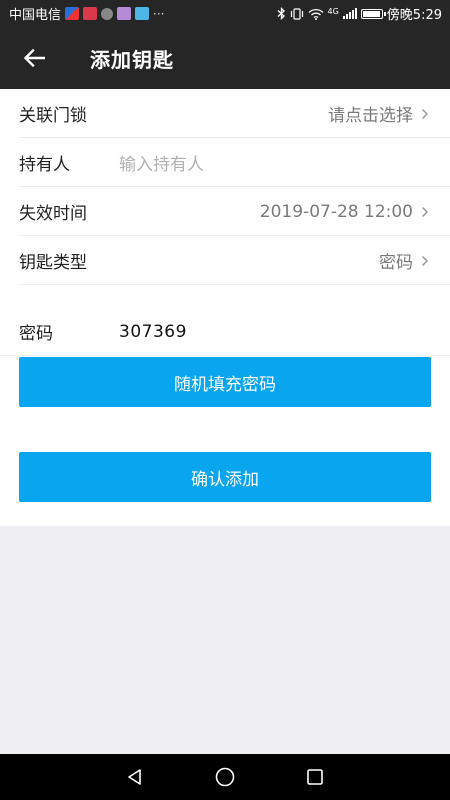 This screenshot has height=800, width=450. I want to click on linked-lock-value: 请点击选择, so click(370, 116).